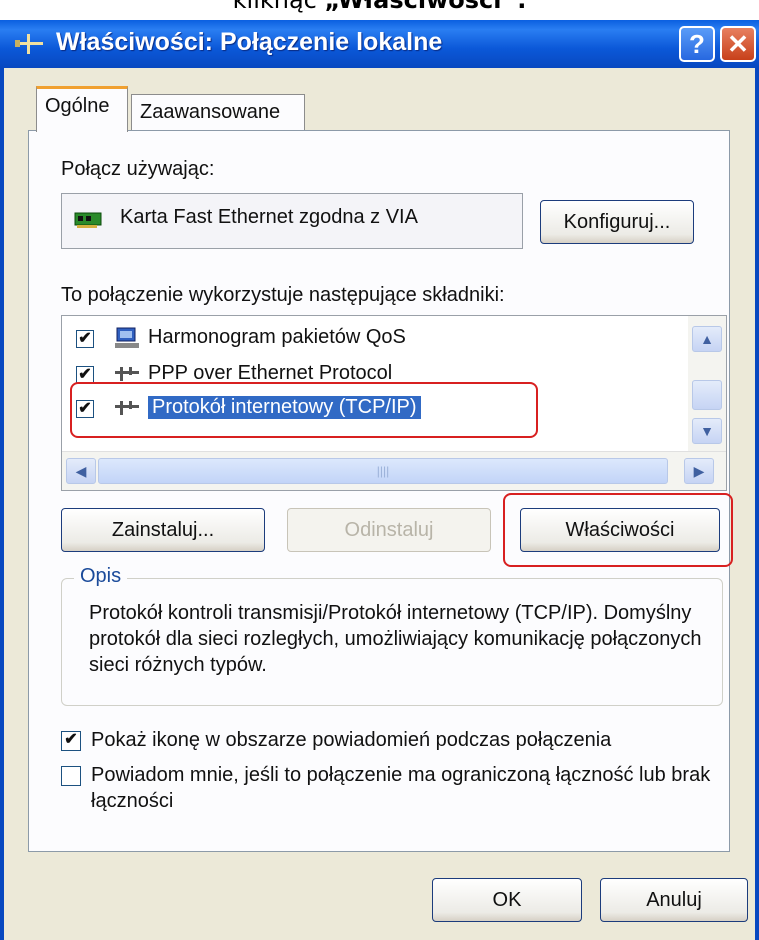 This screenshot has width=759, height=940. I want to click on qos-scheduler-icon, so click(127, 337).